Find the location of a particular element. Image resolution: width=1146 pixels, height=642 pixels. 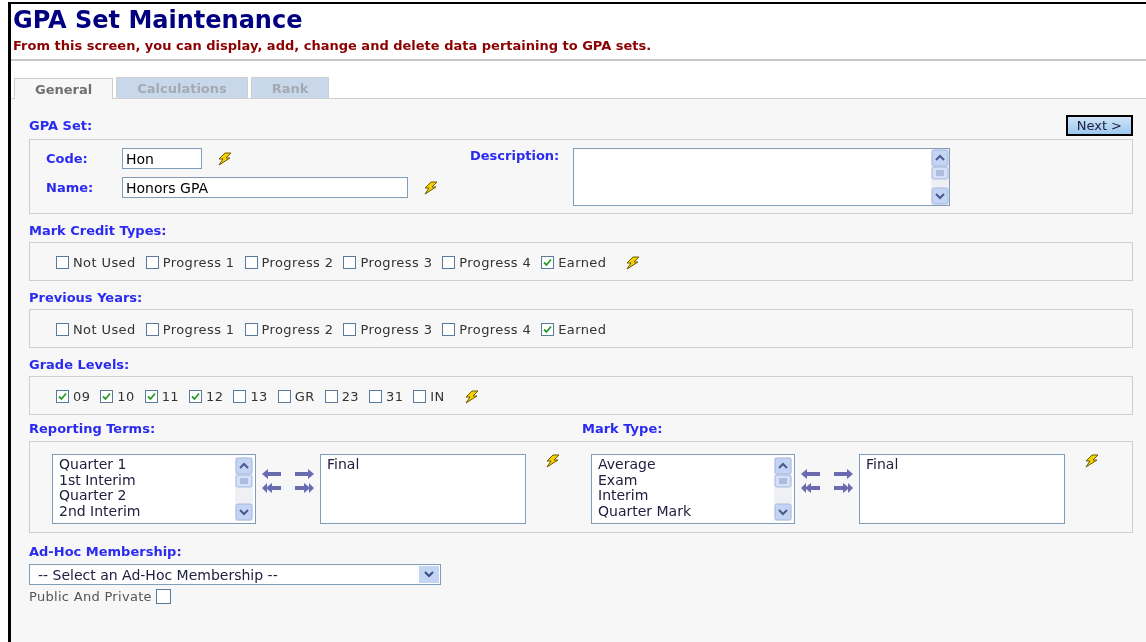

list-box: Average Exam Interim Quarter Mark is located at coordinates (693, 489).